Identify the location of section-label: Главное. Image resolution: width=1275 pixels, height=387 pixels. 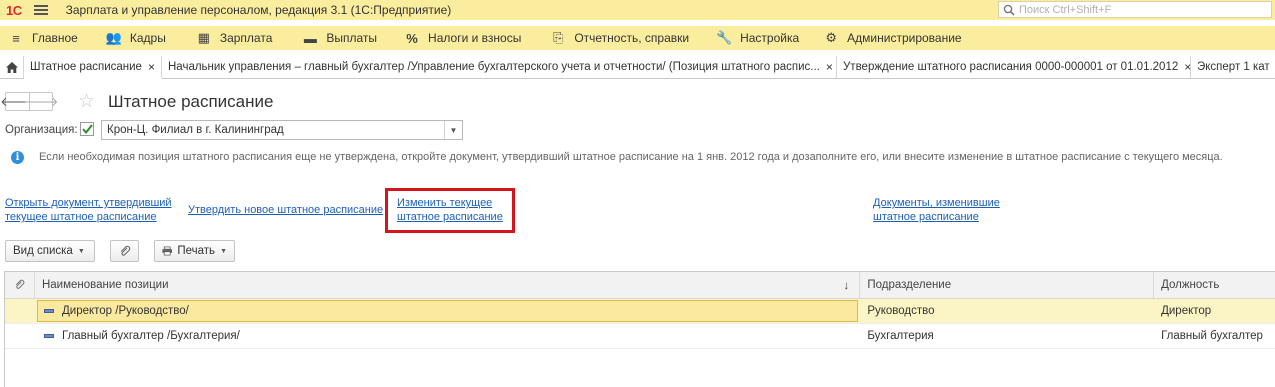
(55, 38).